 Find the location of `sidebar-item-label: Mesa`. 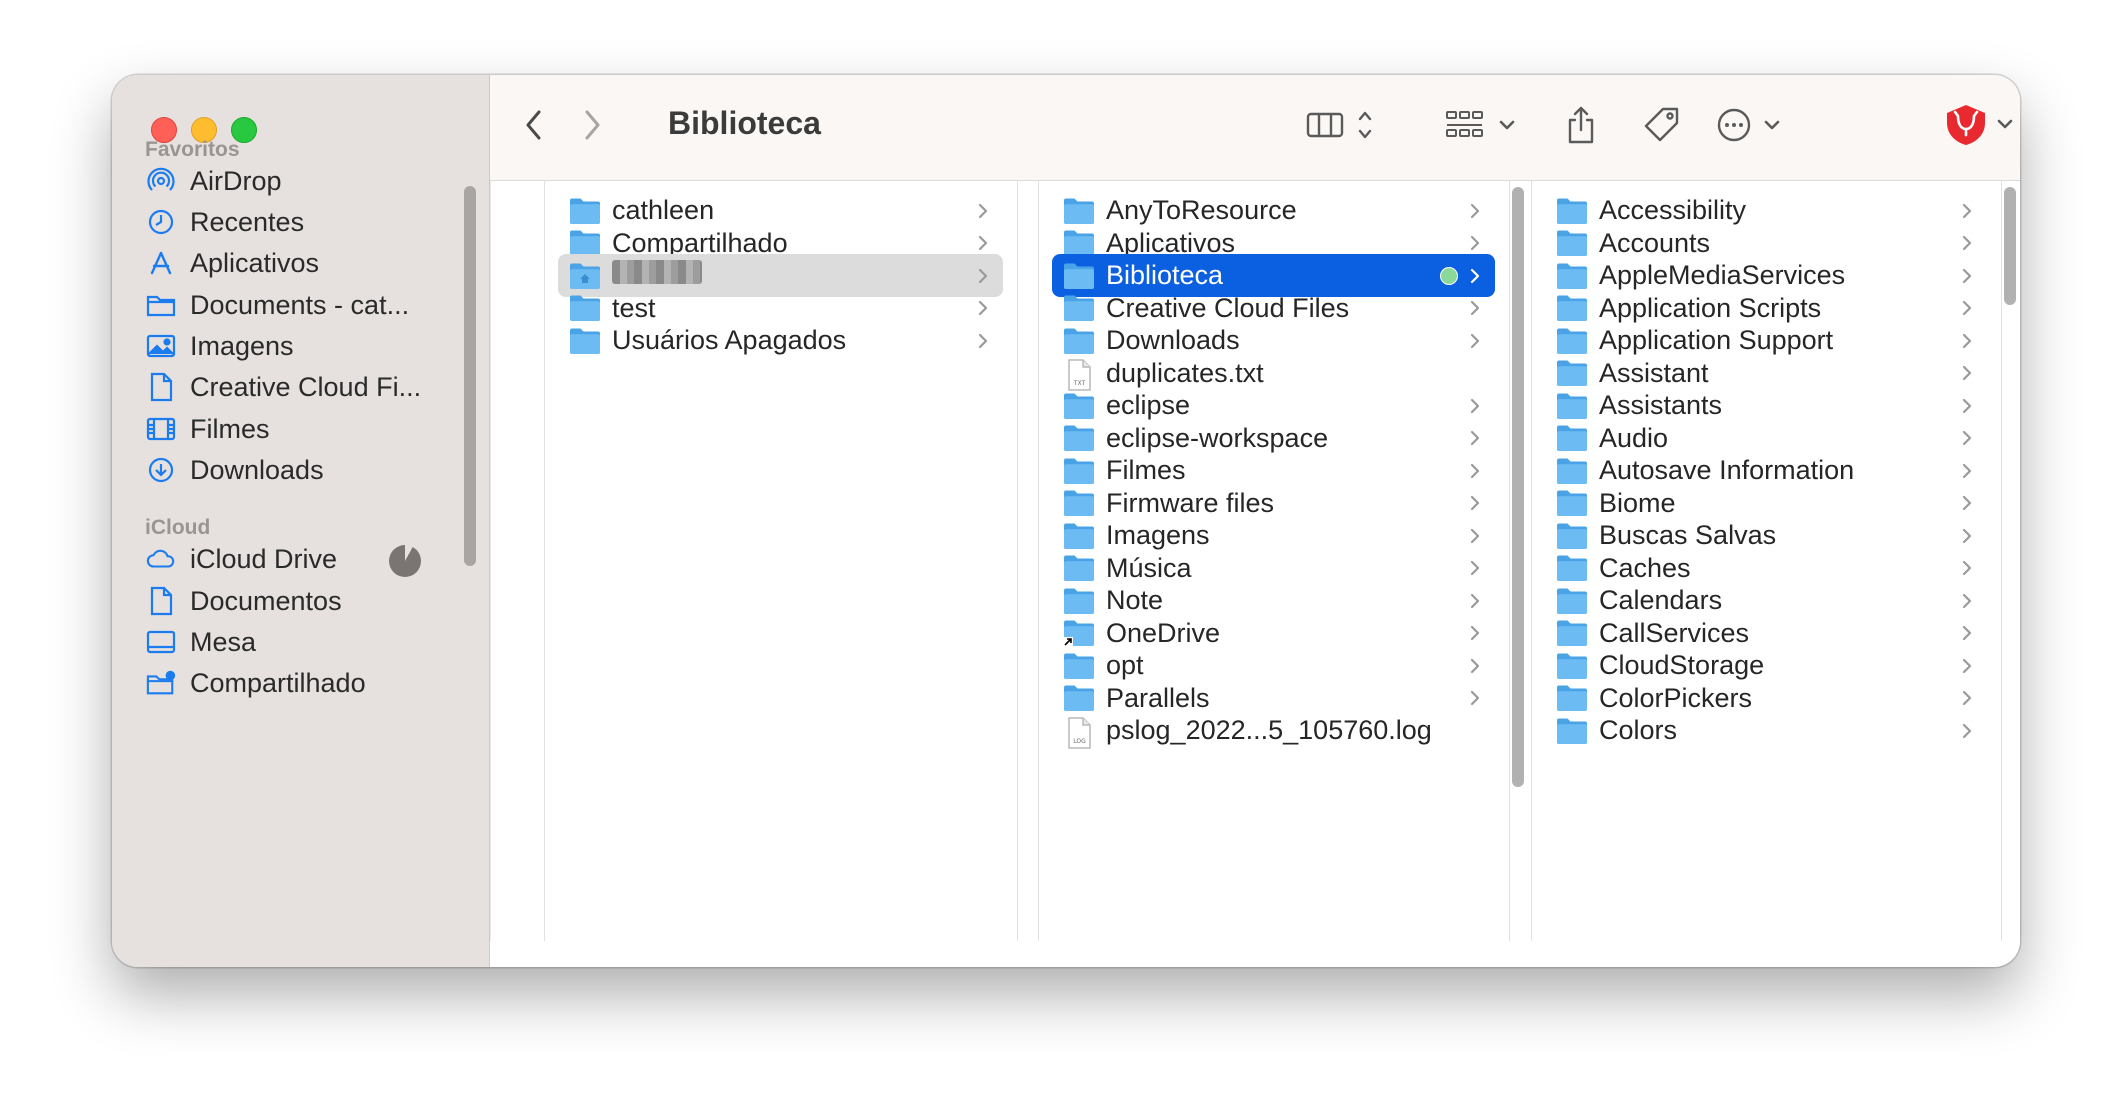

sidebar-item-label: Mesa is located at coordinates (223, 641).